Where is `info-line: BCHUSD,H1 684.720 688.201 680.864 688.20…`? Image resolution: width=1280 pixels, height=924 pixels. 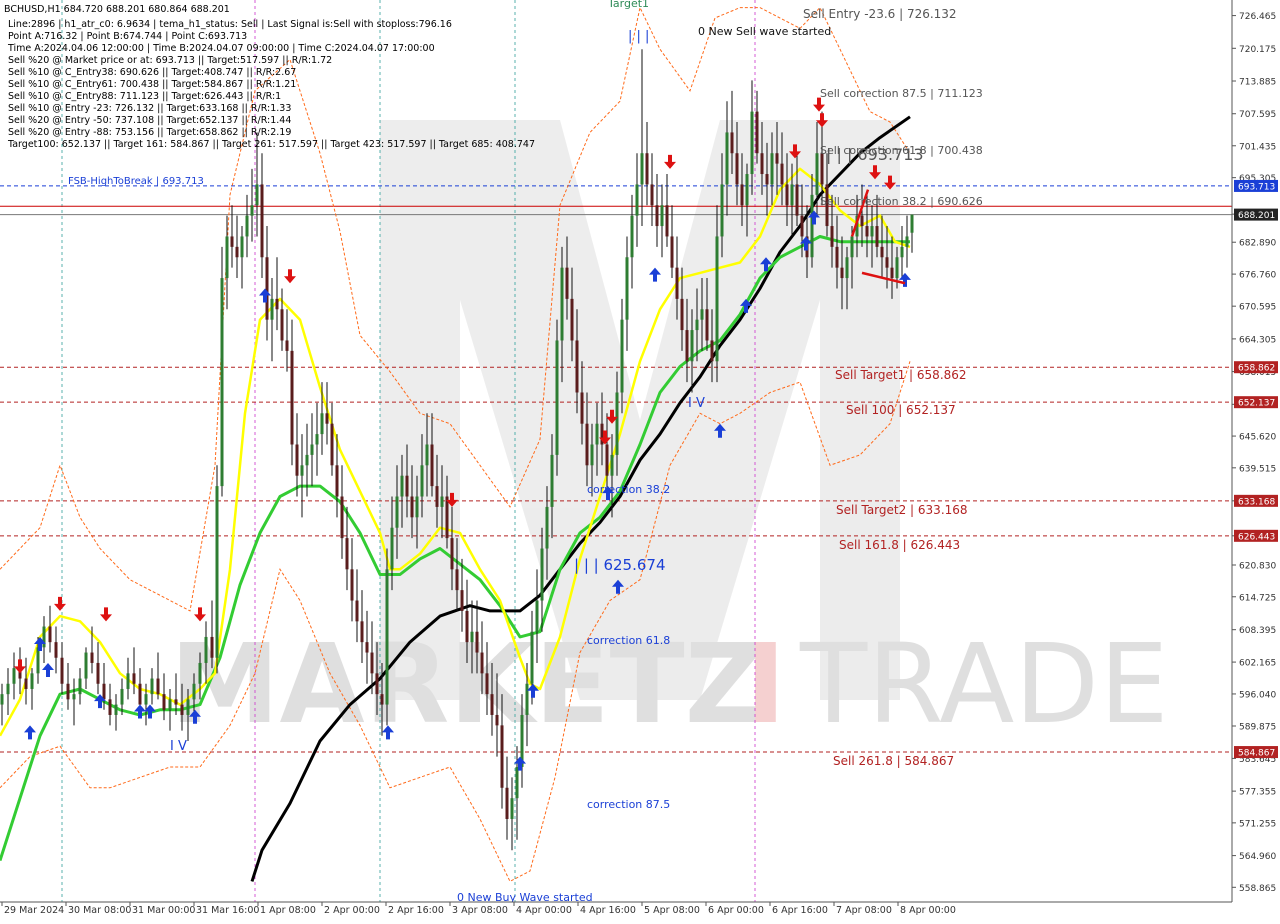
info-line: BCHUSD,H1 684.720 688.201 680.864 688.20… is located at coordinates (117, 9).